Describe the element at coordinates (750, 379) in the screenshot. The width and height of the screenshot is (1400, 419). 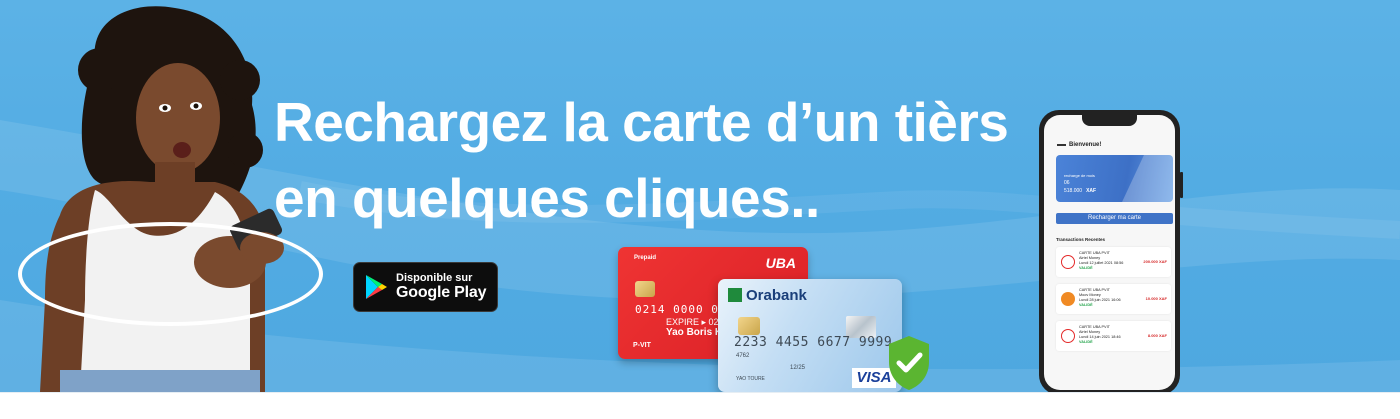
I see `card-holder: YAO TOURE` at that location.